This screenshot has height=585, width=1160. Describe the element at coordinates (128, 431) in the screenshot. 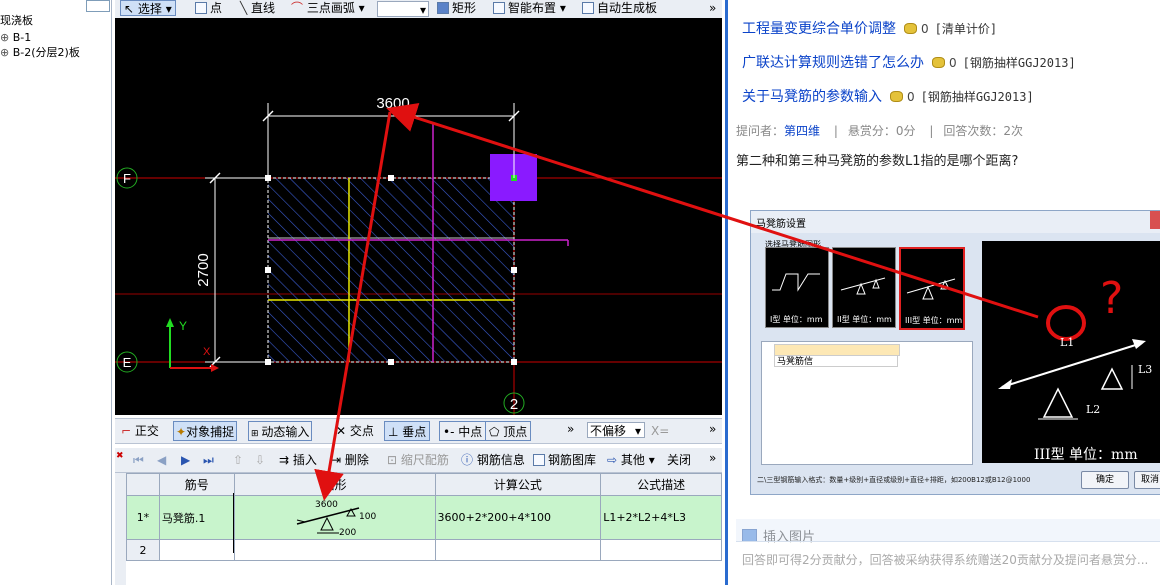

I see `ortho-icon: ⌐` at that location.